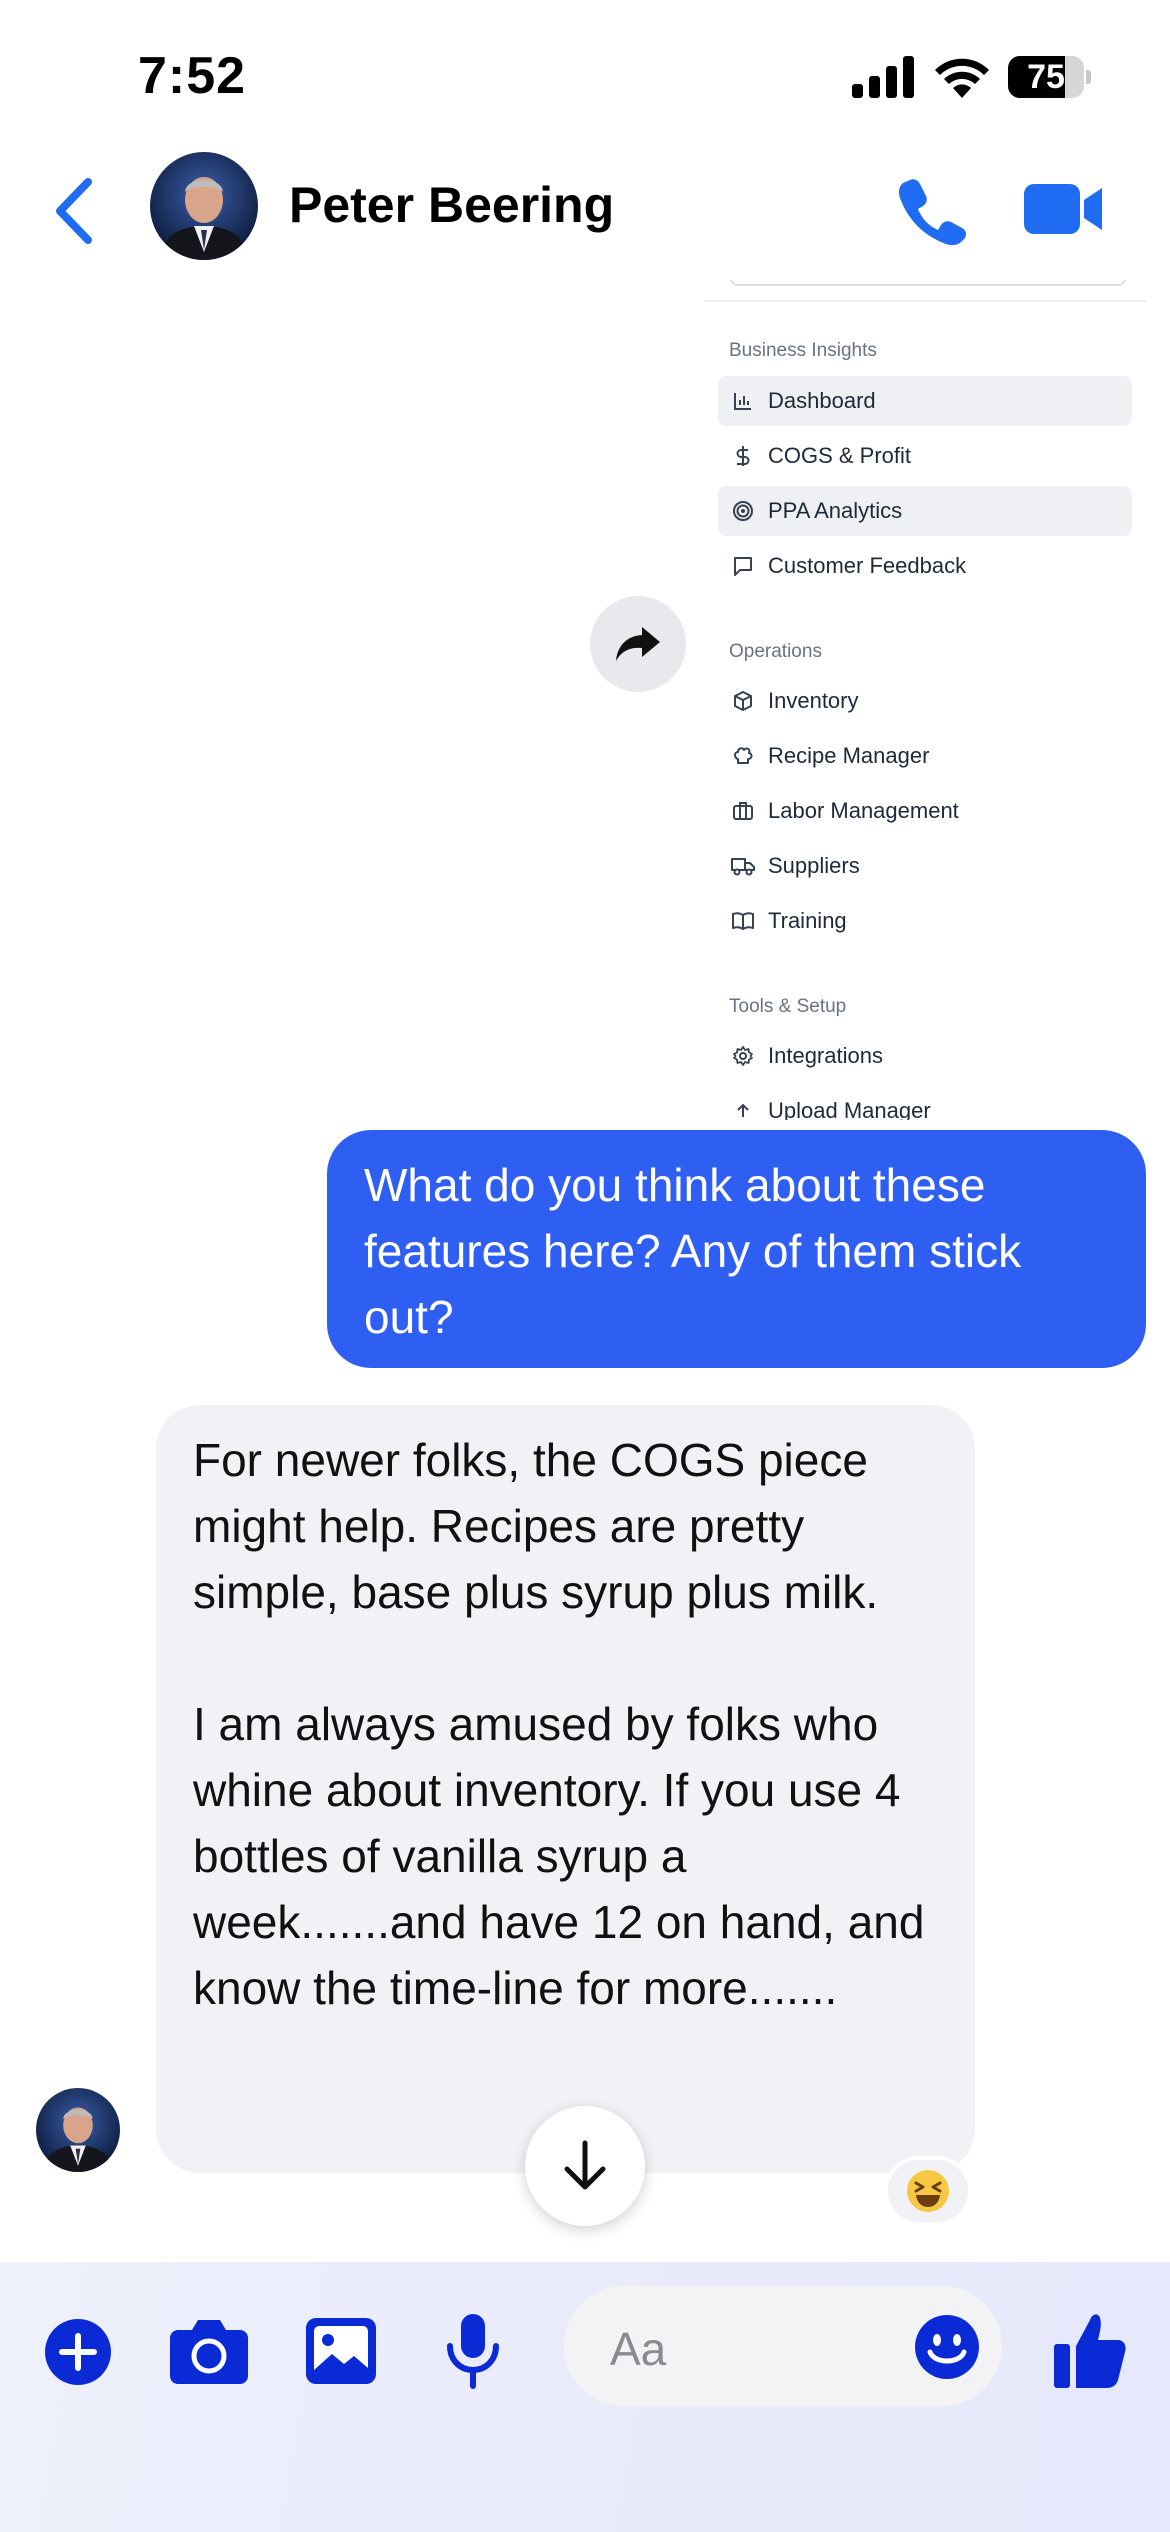 The image size is (1170, 2532). What do you see at coordinates (925, 511) in the screenshot?
I see `sidebar-item-ppa-analytics: PPA Analytics` at bounding box center [925, 511].